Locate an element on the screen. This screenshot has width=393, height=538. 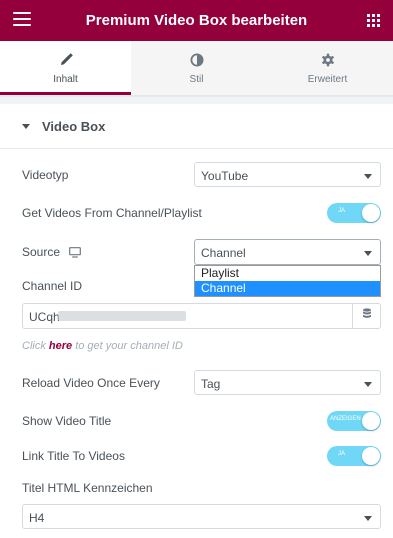
redacted-channel-id is located at coordinates (122, 316).